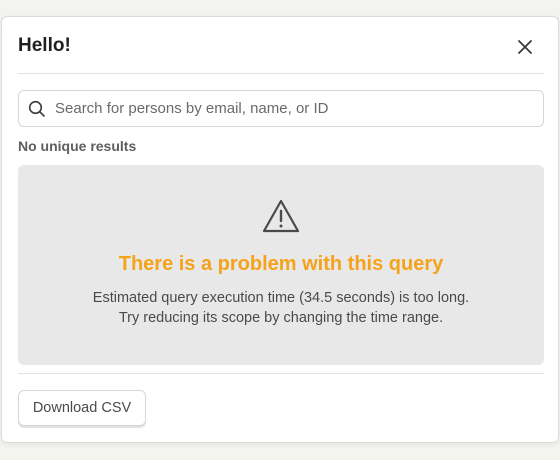 The width and height of the screenshot is (560, 460). I want to click on footer-divider, so click(281, 373).